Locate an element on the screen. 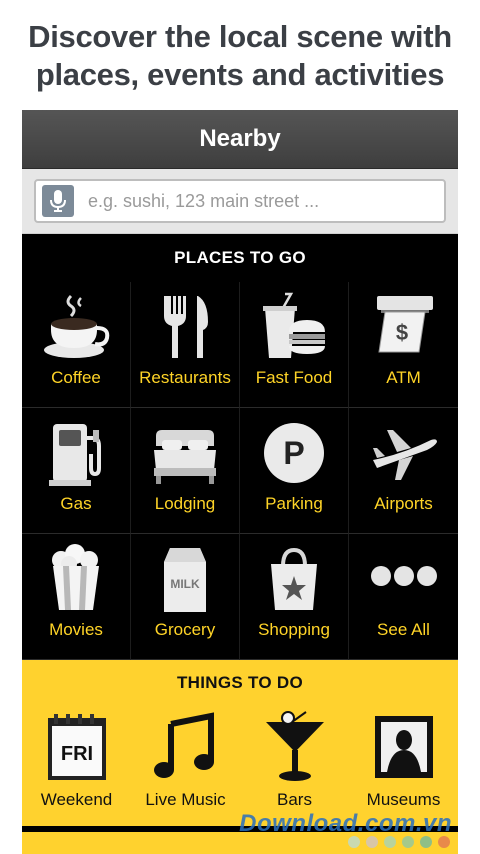 Image resolution: width=480 pixels, height=854 pixels. fork-knife-icon is located at coordinates (186, 327).